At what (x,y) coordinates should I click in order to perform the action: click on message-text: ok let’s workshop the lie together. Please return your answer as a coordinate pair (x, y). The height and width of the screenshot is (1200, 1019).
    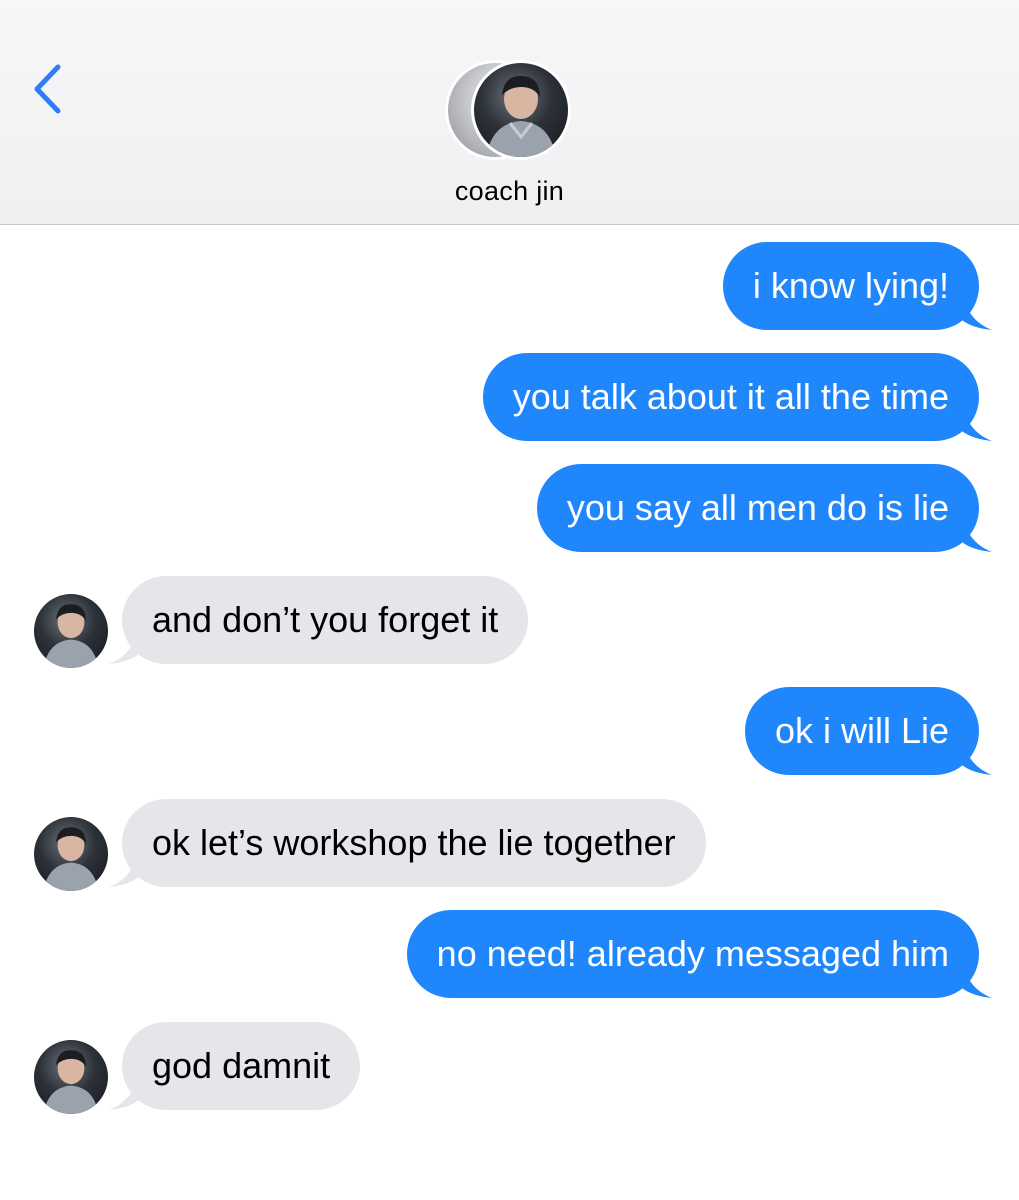
    Looking at the image, I should click on (414, 842).